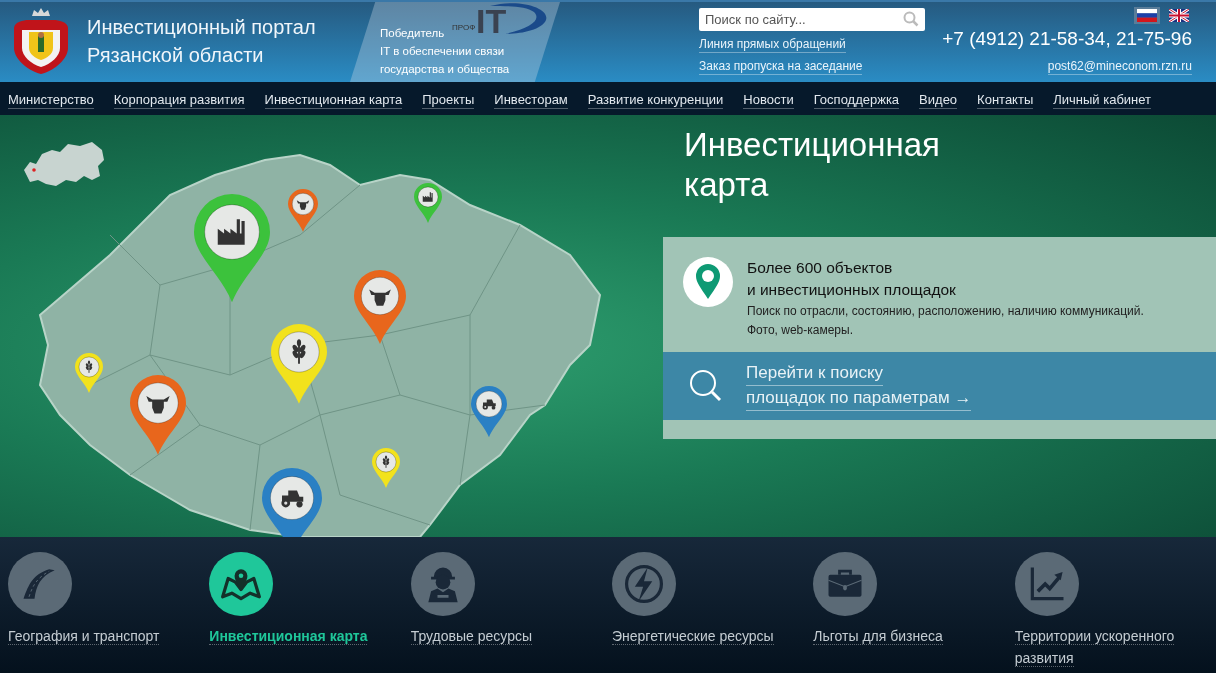 This screenshot has width=1216, height=673. What do you see at coordinates (1005, 99) in the screenshot?
I see `nav-link: Контакты` at bounding box center [1005, 99].